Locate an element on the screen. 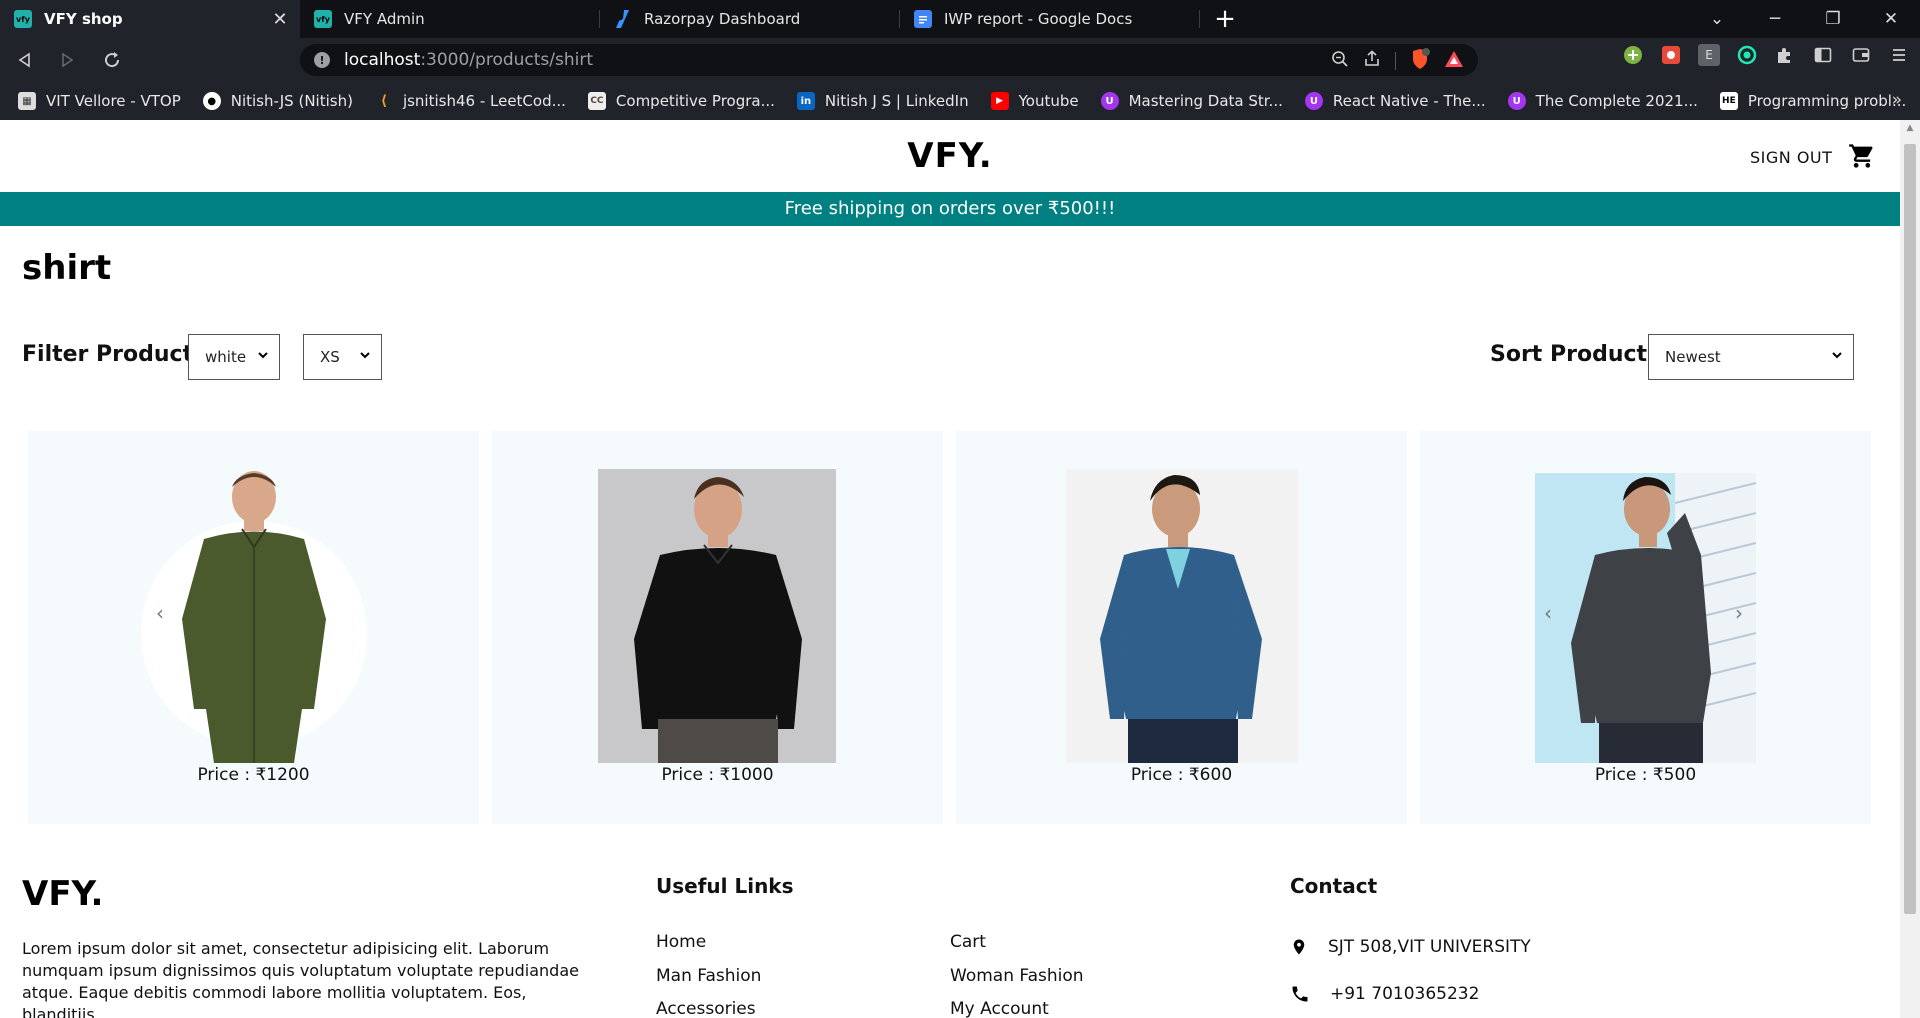  footer-link-cart: Cart is located at coordinates (968, 942).